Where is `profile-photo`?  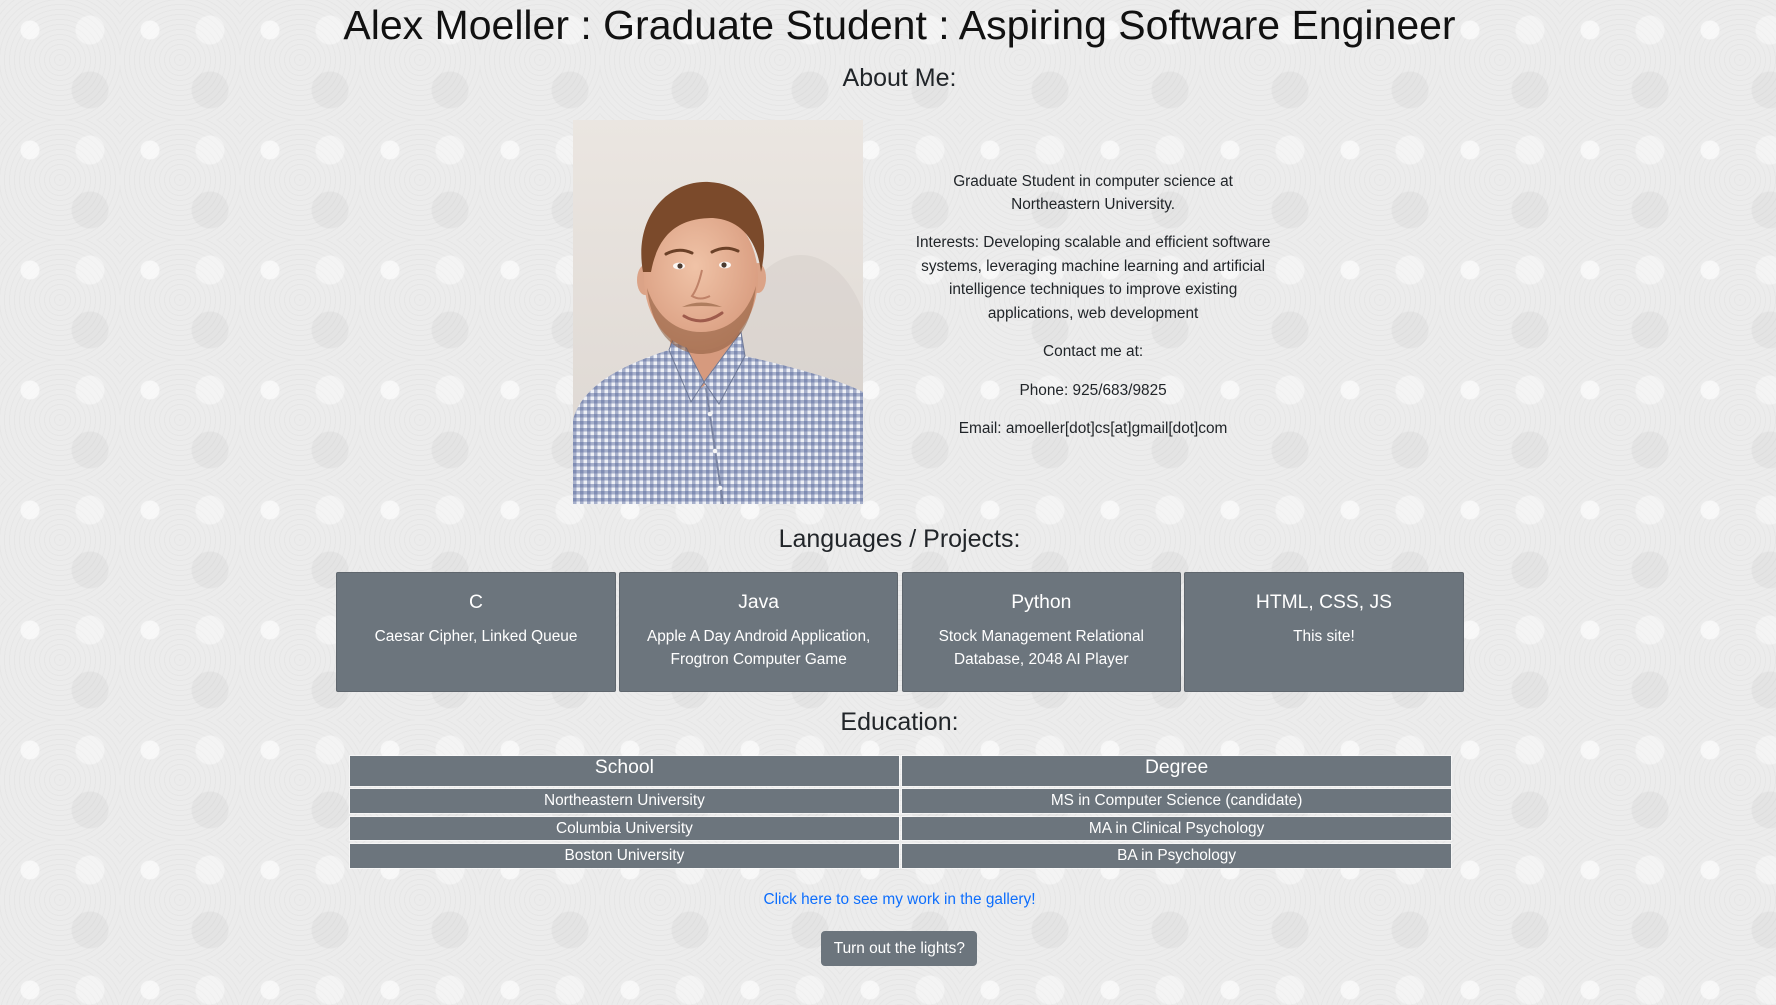
profile-photo is located at coordinates (718, 312).